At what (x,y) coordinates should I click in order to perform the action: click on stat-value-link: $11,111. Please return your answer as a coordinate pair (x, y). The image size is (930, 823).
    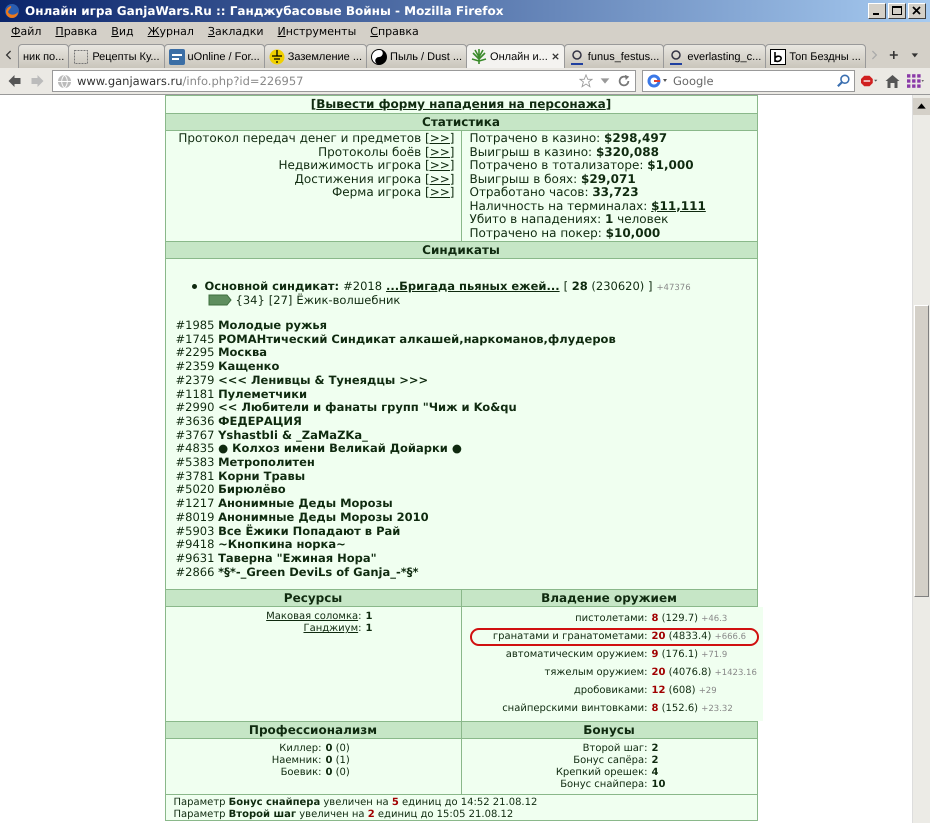
    Looking at the image, I should click on (678, 205).